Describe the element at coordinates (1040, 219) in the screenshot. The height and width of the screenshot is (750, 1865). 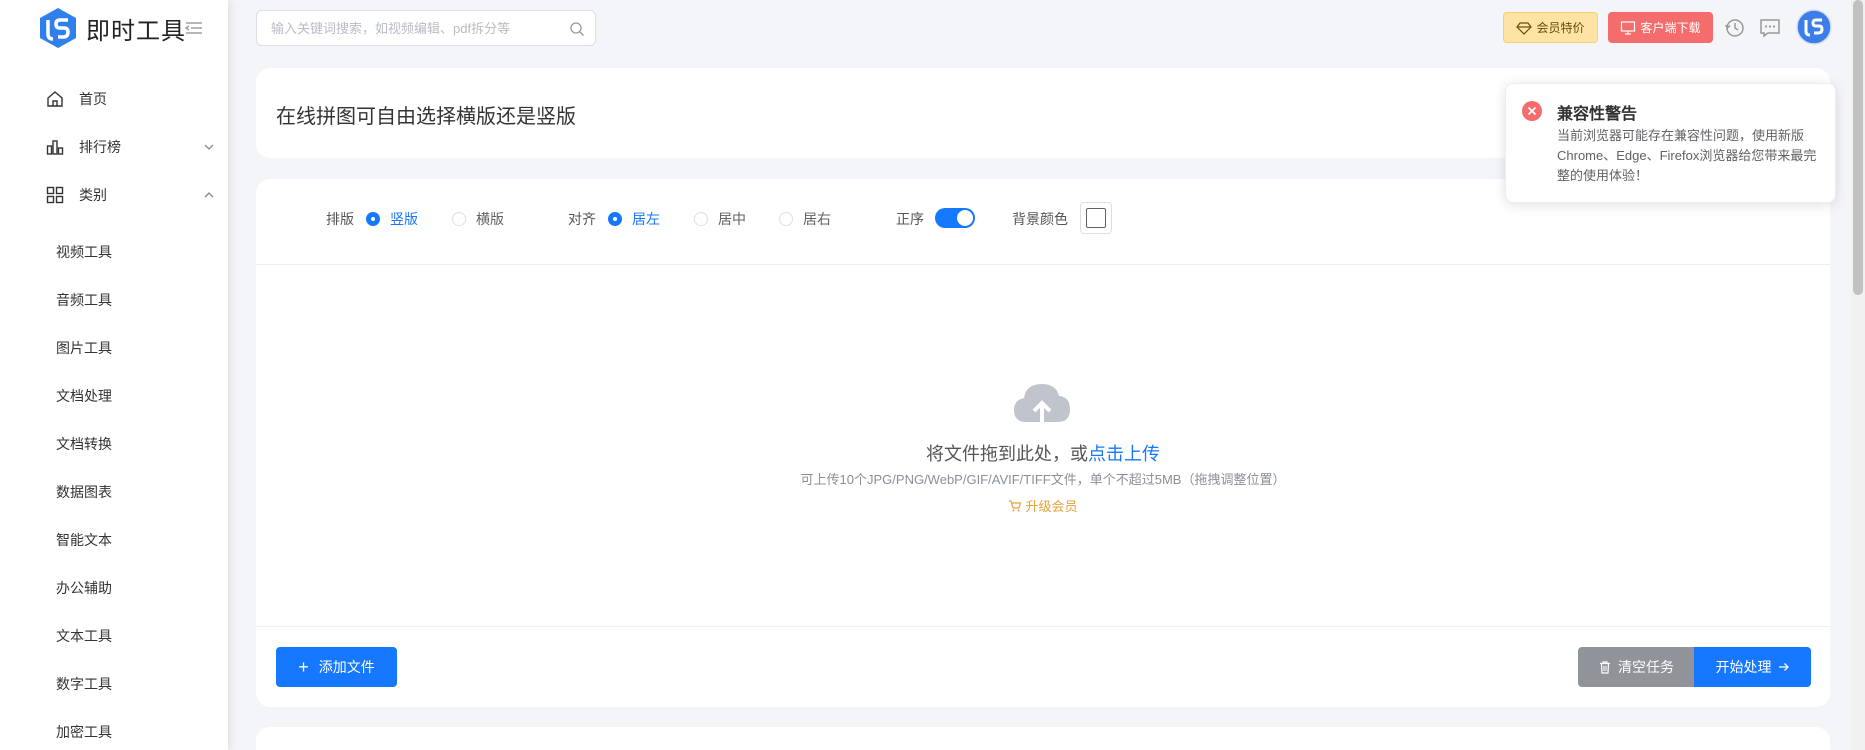
I see `bg-color-label: 背景颜色` at that location.